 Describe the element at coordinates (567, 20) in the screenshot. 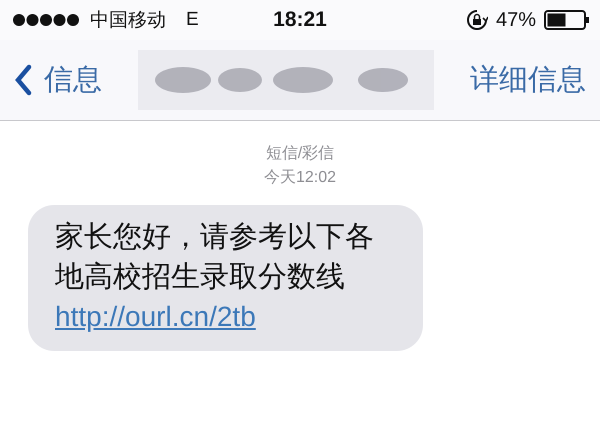

I see `battery-icon` at that location.